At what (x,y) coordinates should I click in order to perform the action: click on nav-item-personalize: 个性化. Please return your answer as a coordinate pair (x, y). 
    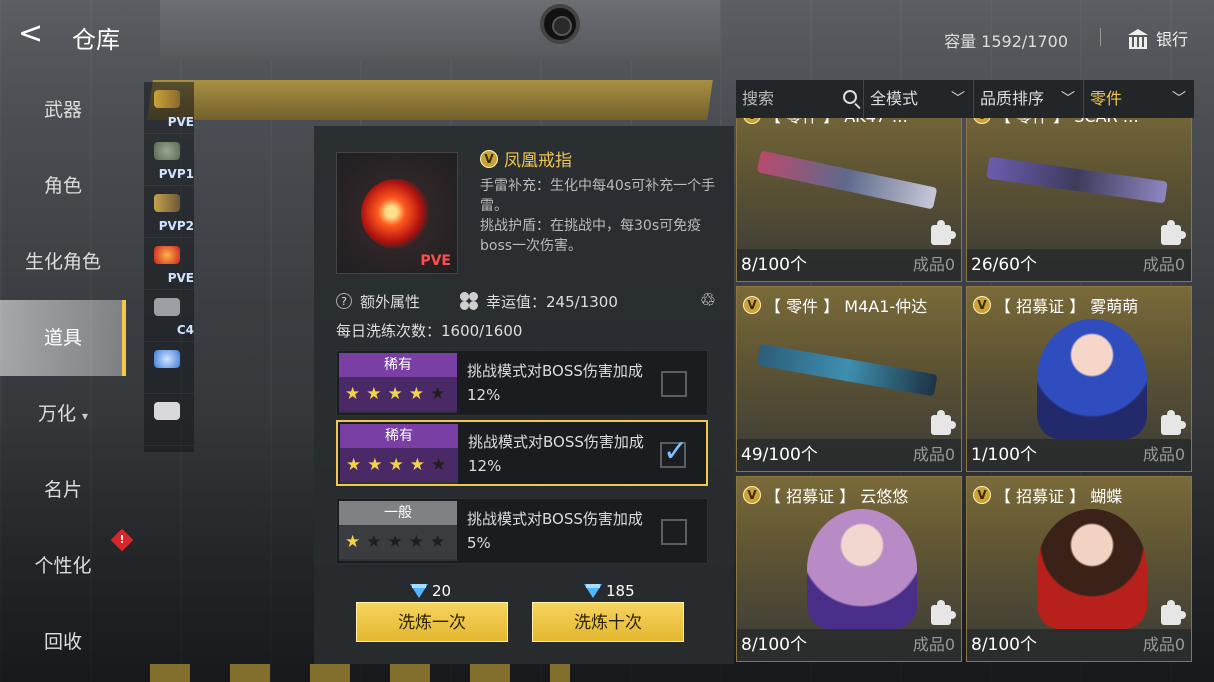
    Looking at the image, I should click on (63, 566).